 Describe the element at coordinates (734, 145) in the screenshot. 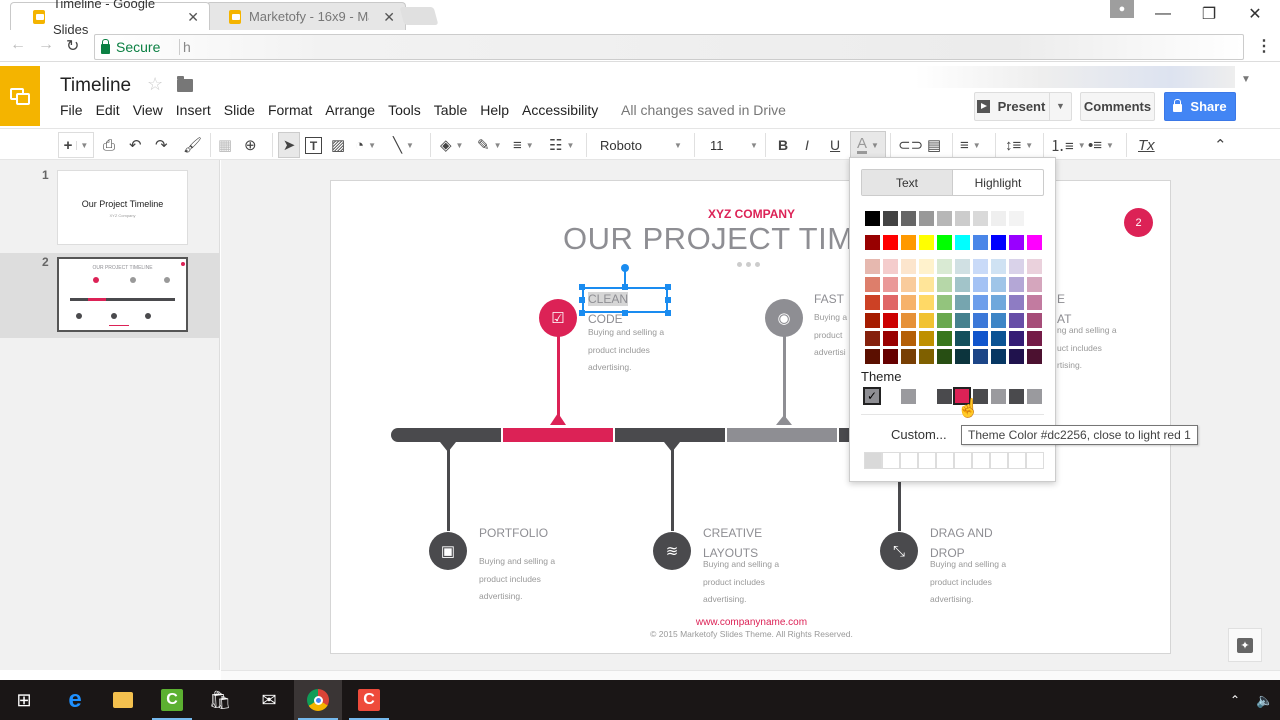

I see `font-size-select: 11 ▼` at that location.